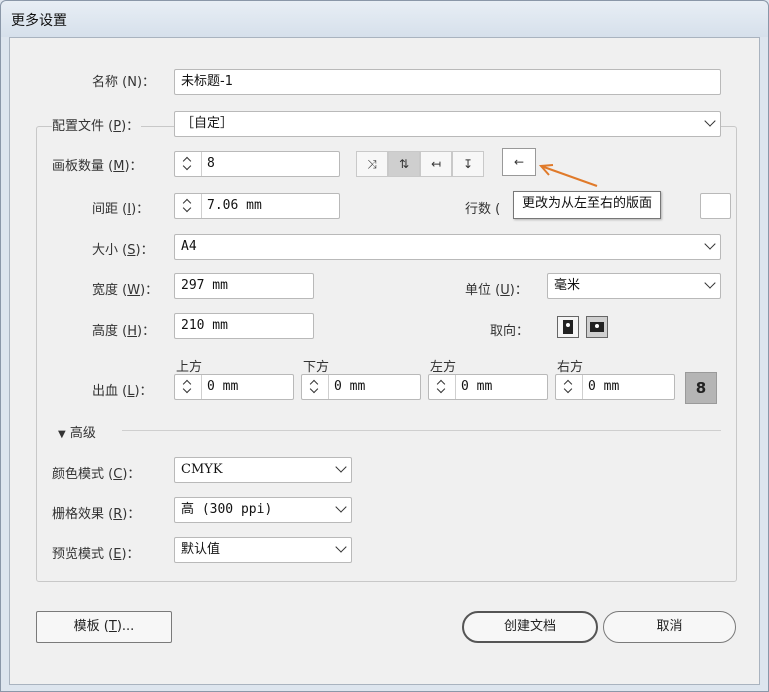 The image size is (769, 692). I want to click on bleed-right-value: 0 mm, so click(604, 386).